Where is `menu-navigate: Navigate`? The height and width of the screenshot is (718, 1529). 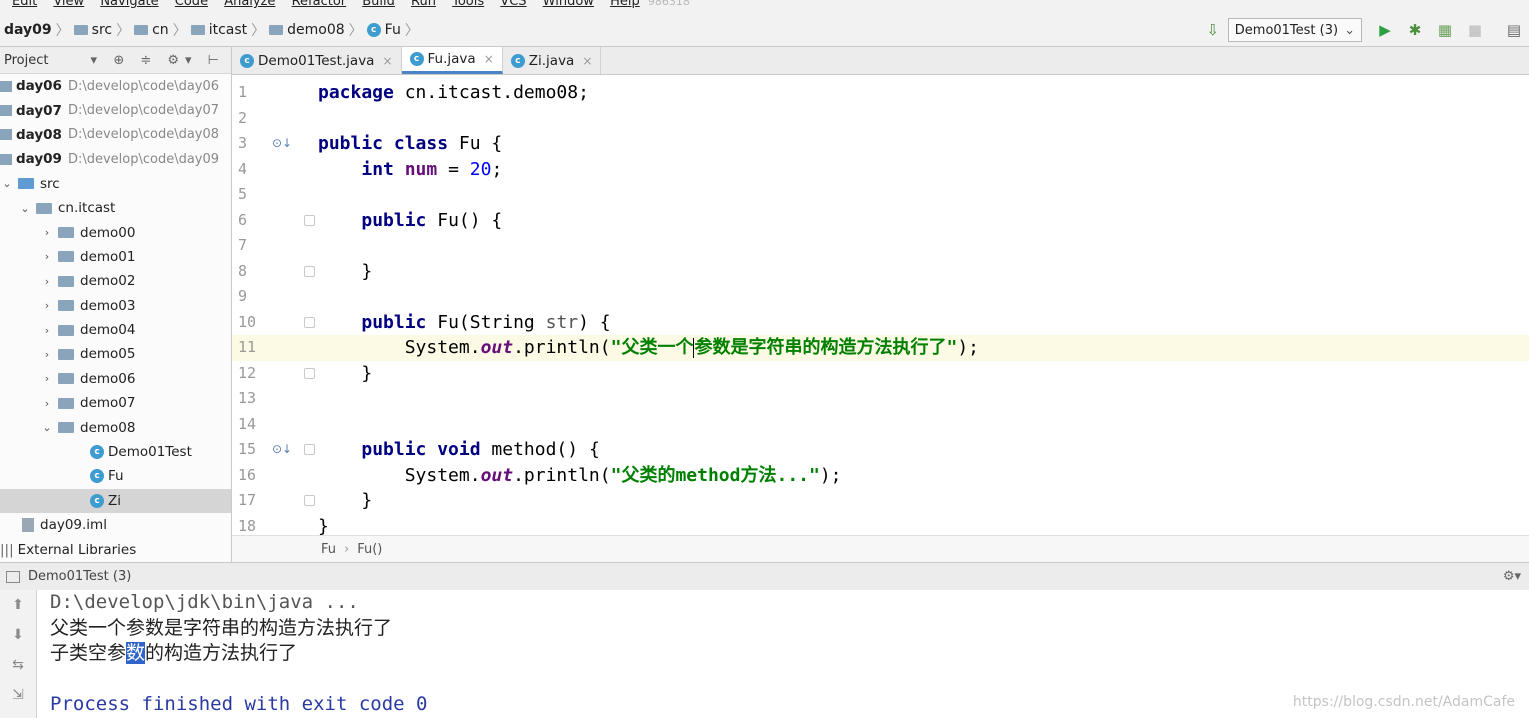 menu-navigate: Navigate is located at coordinates (129, 4).